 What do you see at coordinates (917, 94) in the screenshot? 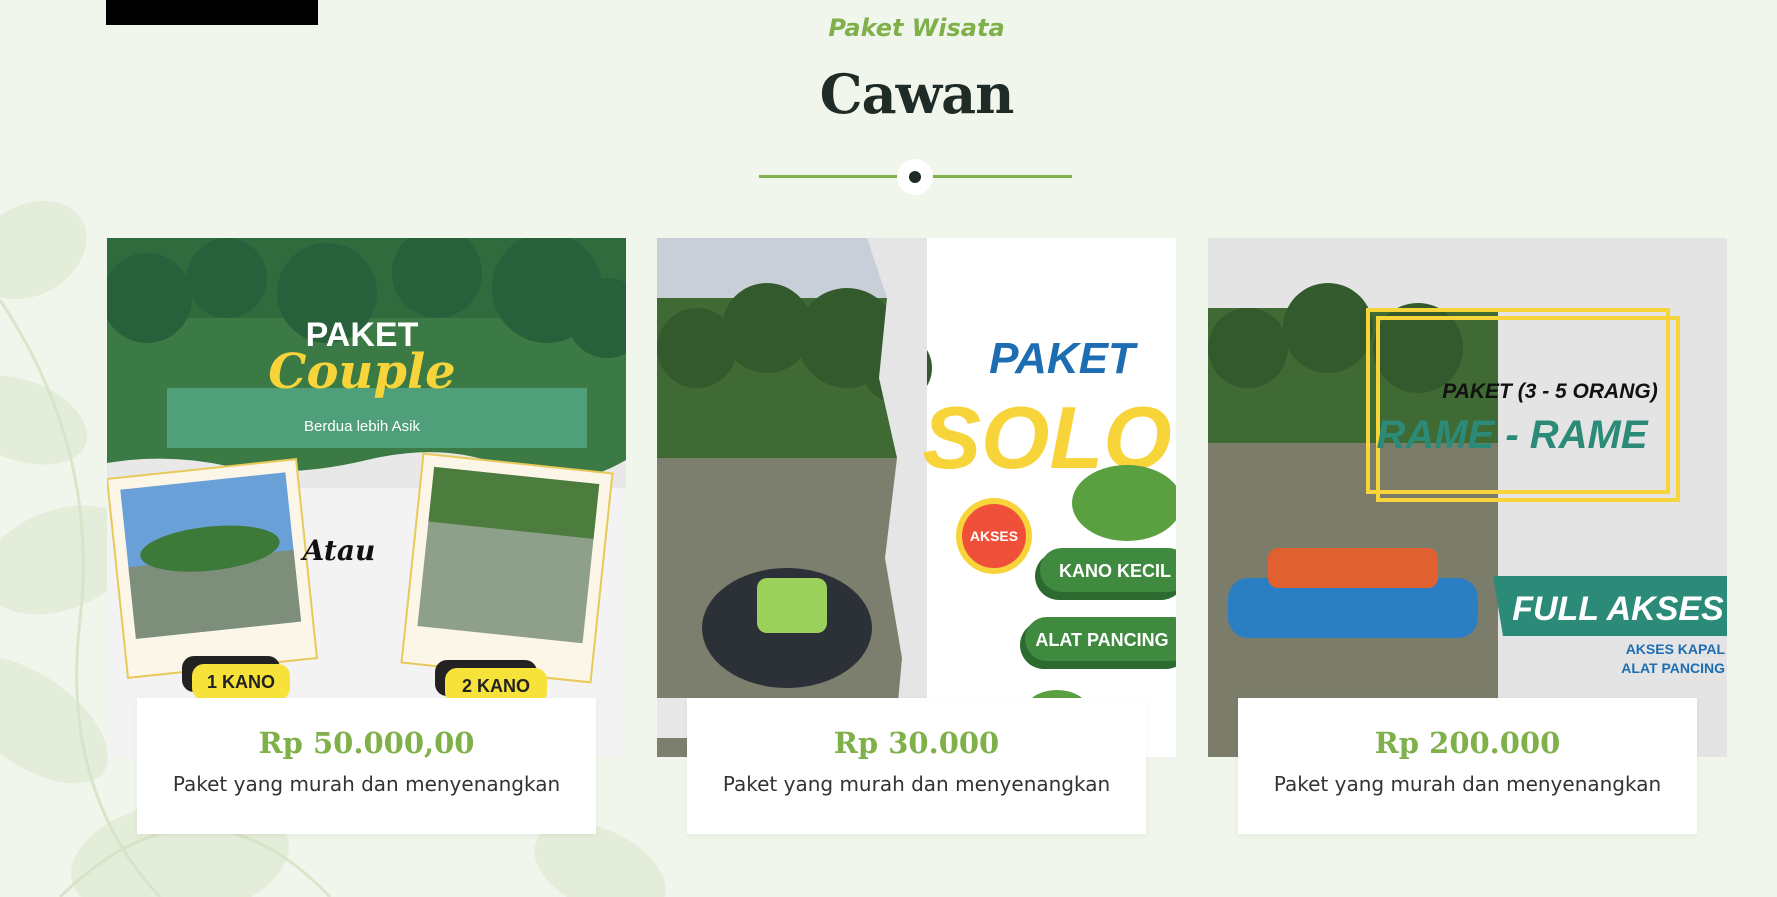
I see `section-title: Cawan` at bounding box center [917, 94].